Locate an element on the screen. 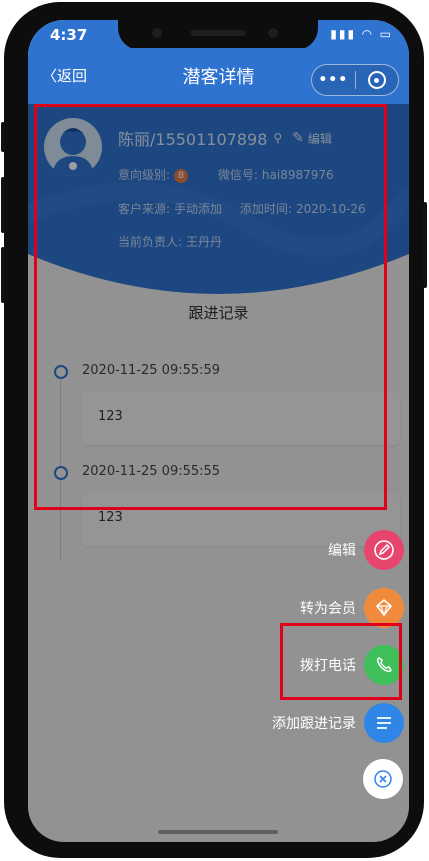 The image size is (429, 861). target-icon is located at coordinates (376, 80).